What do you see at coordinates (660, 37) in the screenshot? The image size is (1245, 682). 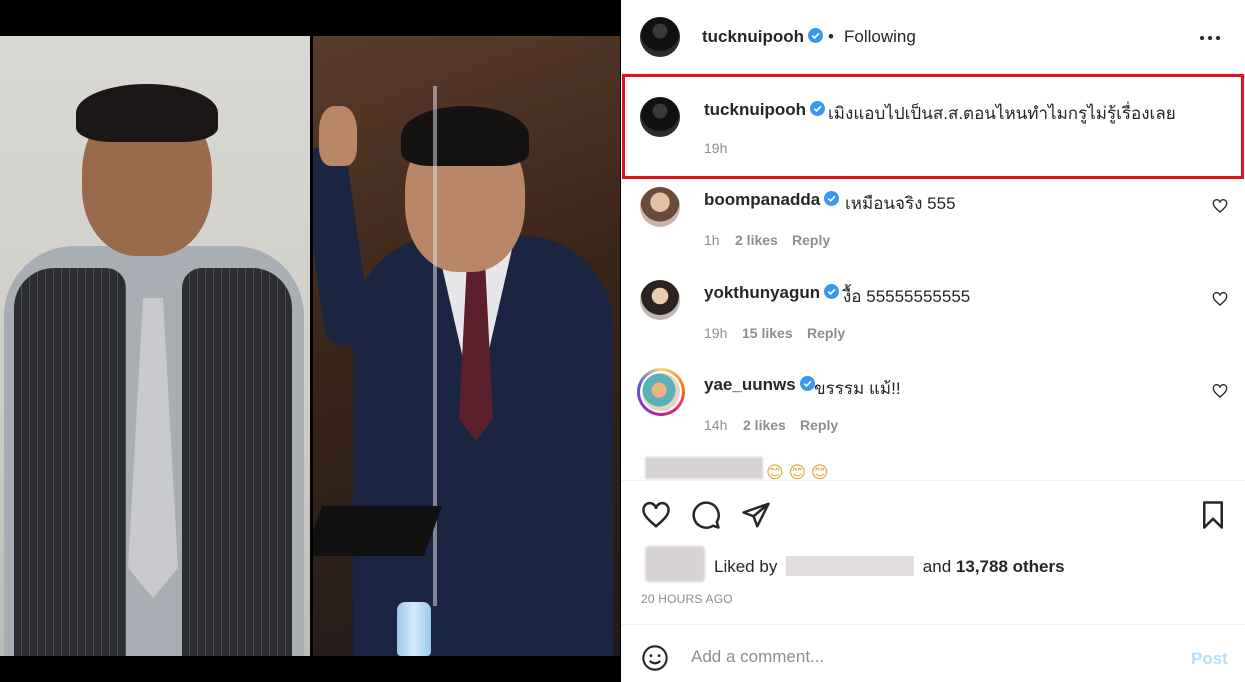 I see `owner-avatar` at bounding box center [660, 37].